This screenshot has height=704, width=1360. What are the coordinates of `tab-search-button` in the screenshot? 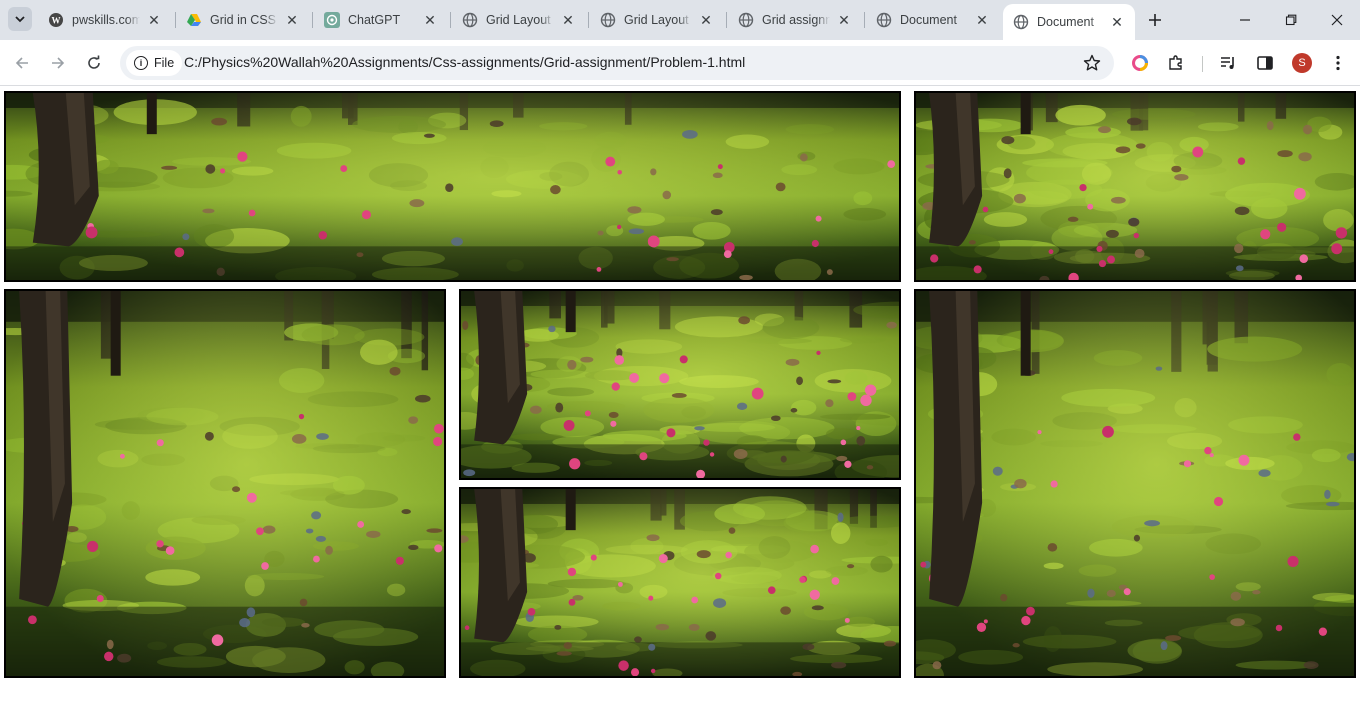 It's located at (20, 19).